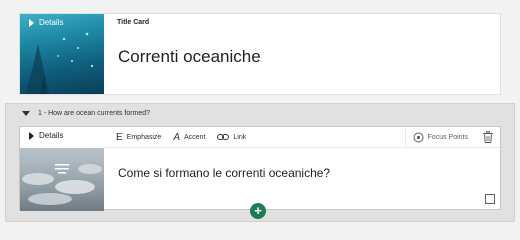  I want to click on trash-icon, so click(488, 137).